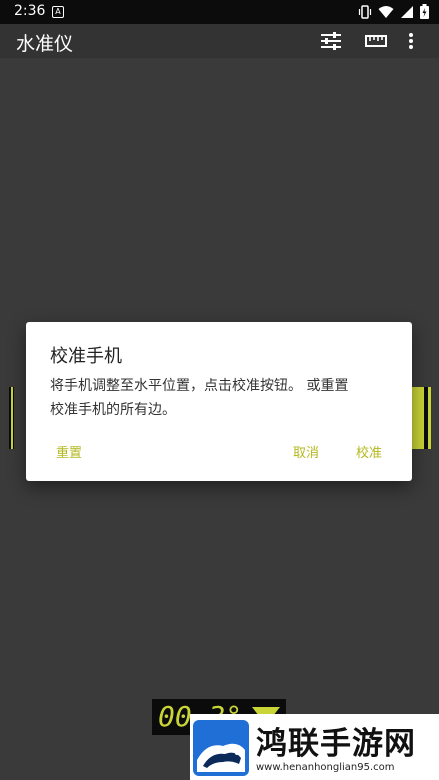 The height and width of the screenshot is (780, 439). What do you see at coordinates (306, 451) in the screenshot?
I see `cancel-button: 取消` at bounding box center [306, 451].